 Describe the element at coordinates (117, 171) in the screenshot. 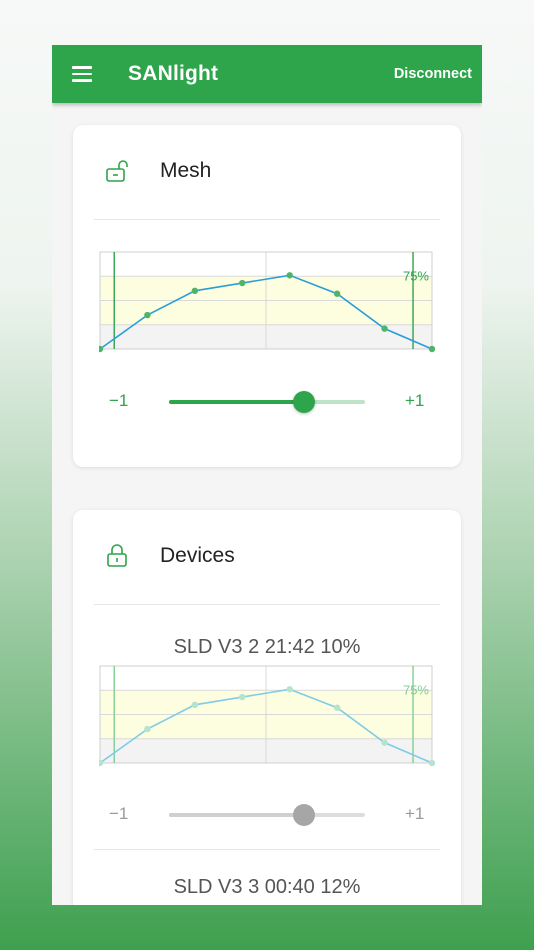

I see `unlocked-padlock-icon` at that location.